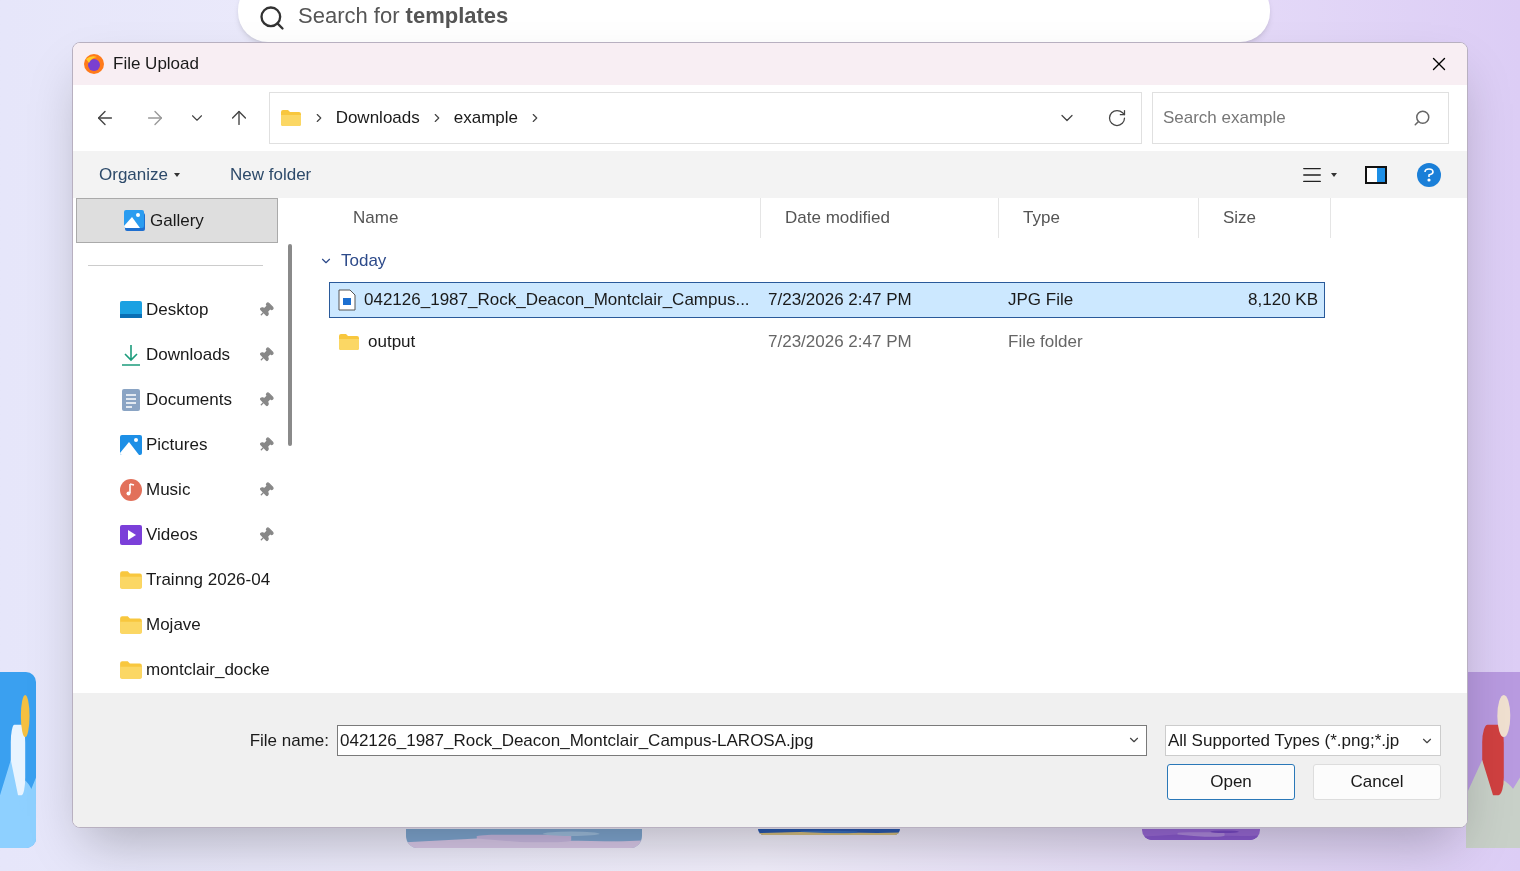  I want to click on video-icon, so click(131, 534).